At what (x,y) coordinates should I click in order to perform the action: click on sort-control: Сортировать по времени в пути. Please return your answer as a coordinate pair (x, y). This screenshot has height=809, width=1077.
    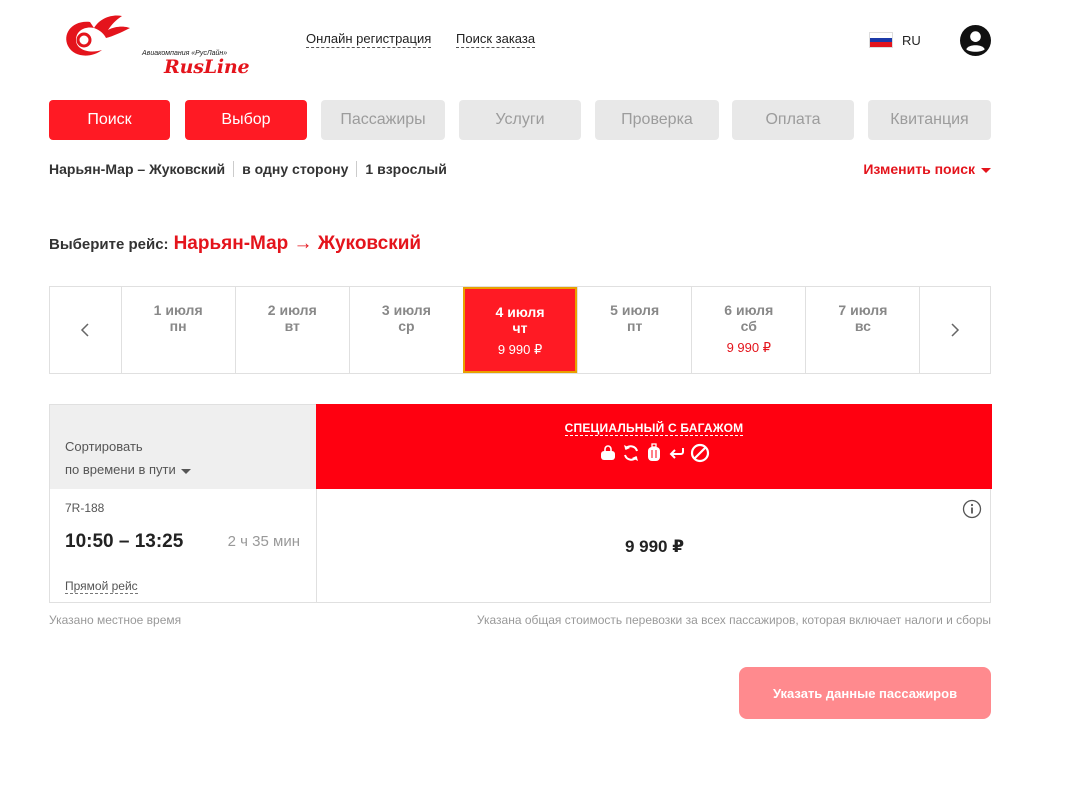
    Looking at the image, I should click on (183, 447).